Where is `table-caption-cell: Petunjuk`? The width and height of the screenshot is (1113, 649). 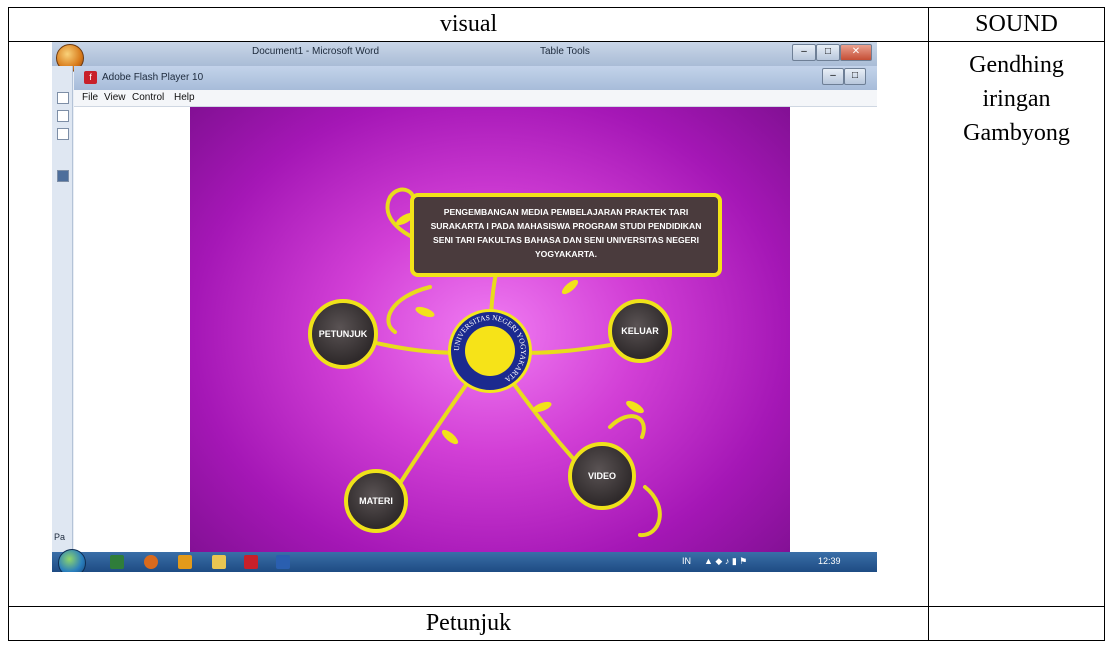
table-caption-cell: Petunjuk is located at coordinates (468, 623).